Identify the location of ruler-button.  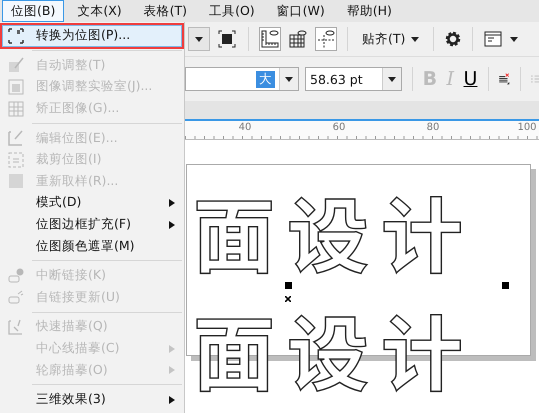
(270, 39).